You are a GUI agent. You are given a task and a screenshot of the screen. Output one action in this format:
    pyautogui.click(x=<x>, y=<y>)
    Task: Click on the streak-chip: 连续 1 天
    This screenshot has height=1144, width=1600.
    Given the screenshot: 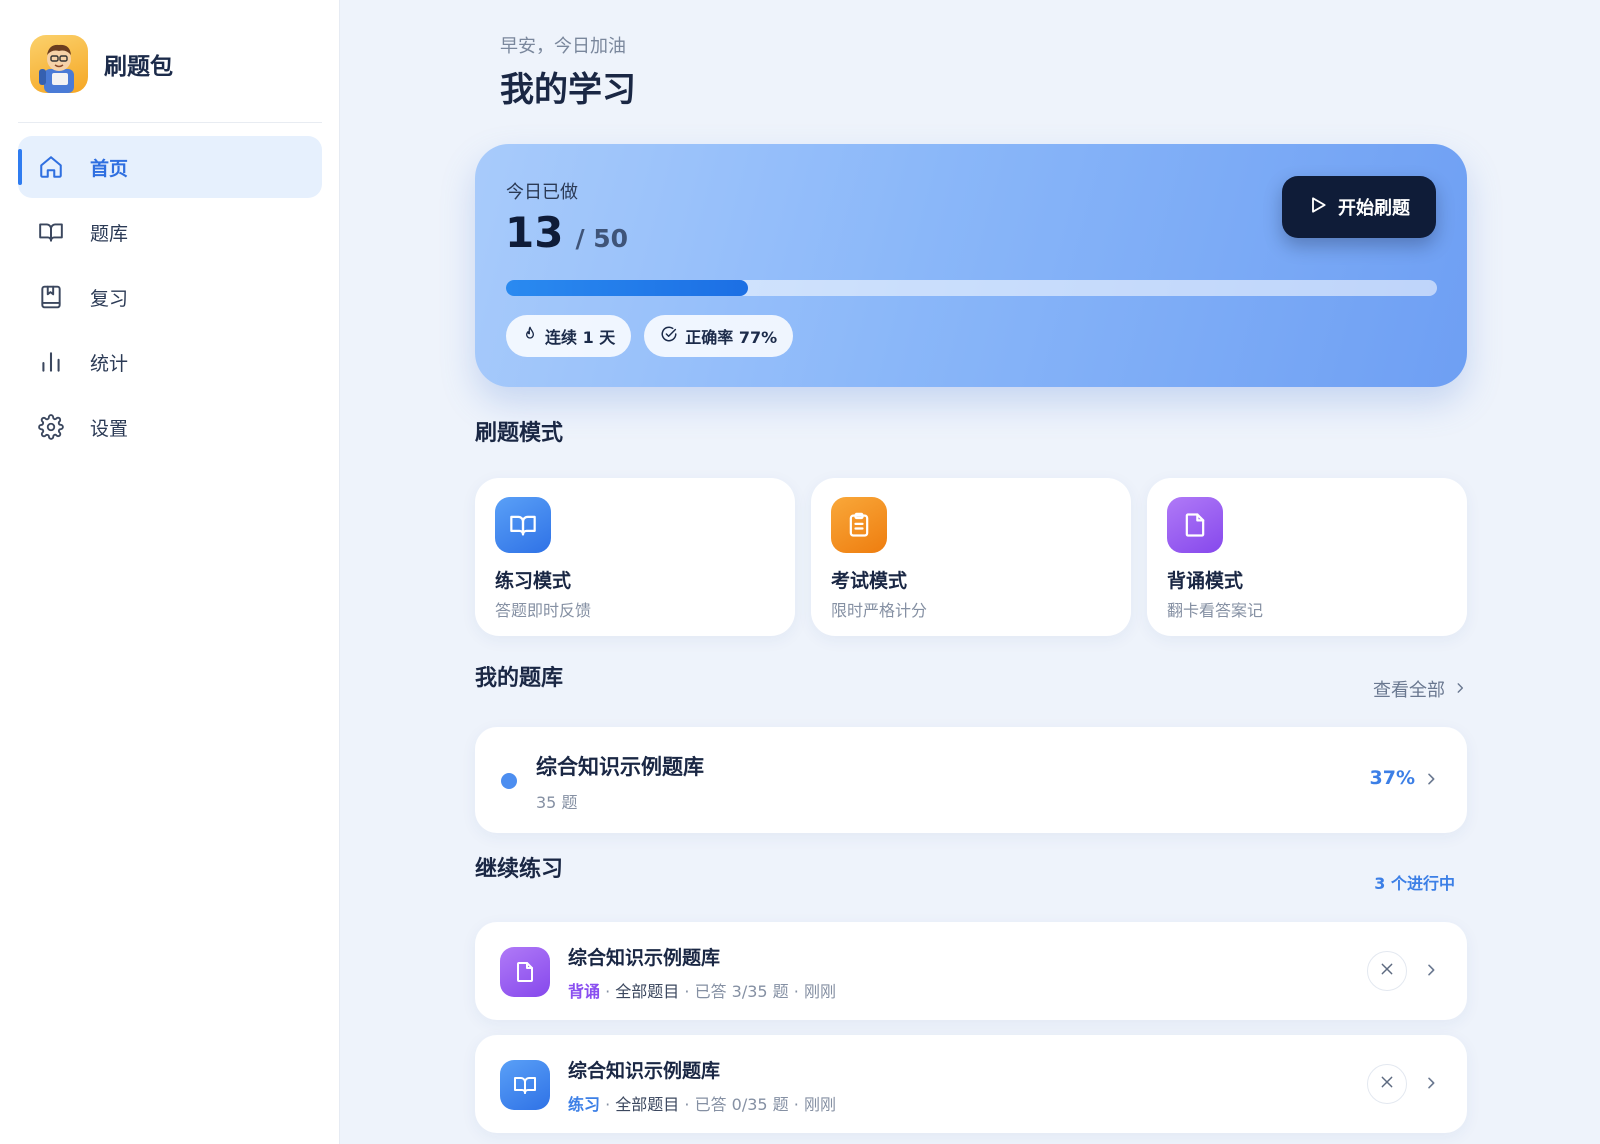 What is the action you would take?
    pyautogui.click(x=569, y=336)
    